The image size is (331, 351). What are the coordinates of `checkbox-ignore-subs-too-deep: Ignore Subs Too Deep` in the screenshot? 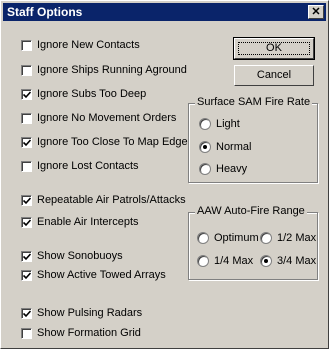 It's located at (83, 94).